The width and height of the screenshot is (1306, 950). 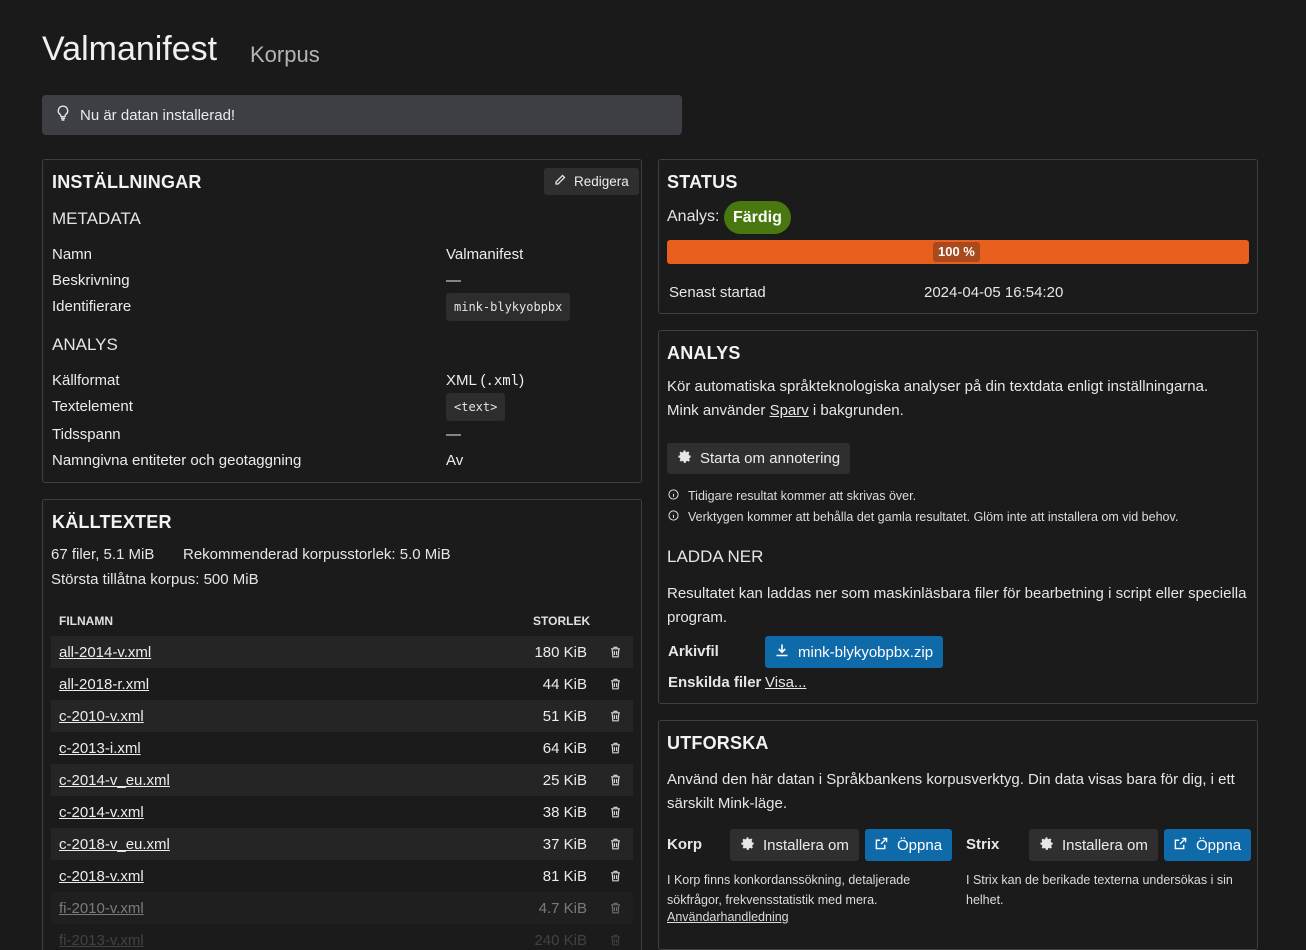 I want to click on analysis-value-format: XML (.xml), so click(x=485, y=380).